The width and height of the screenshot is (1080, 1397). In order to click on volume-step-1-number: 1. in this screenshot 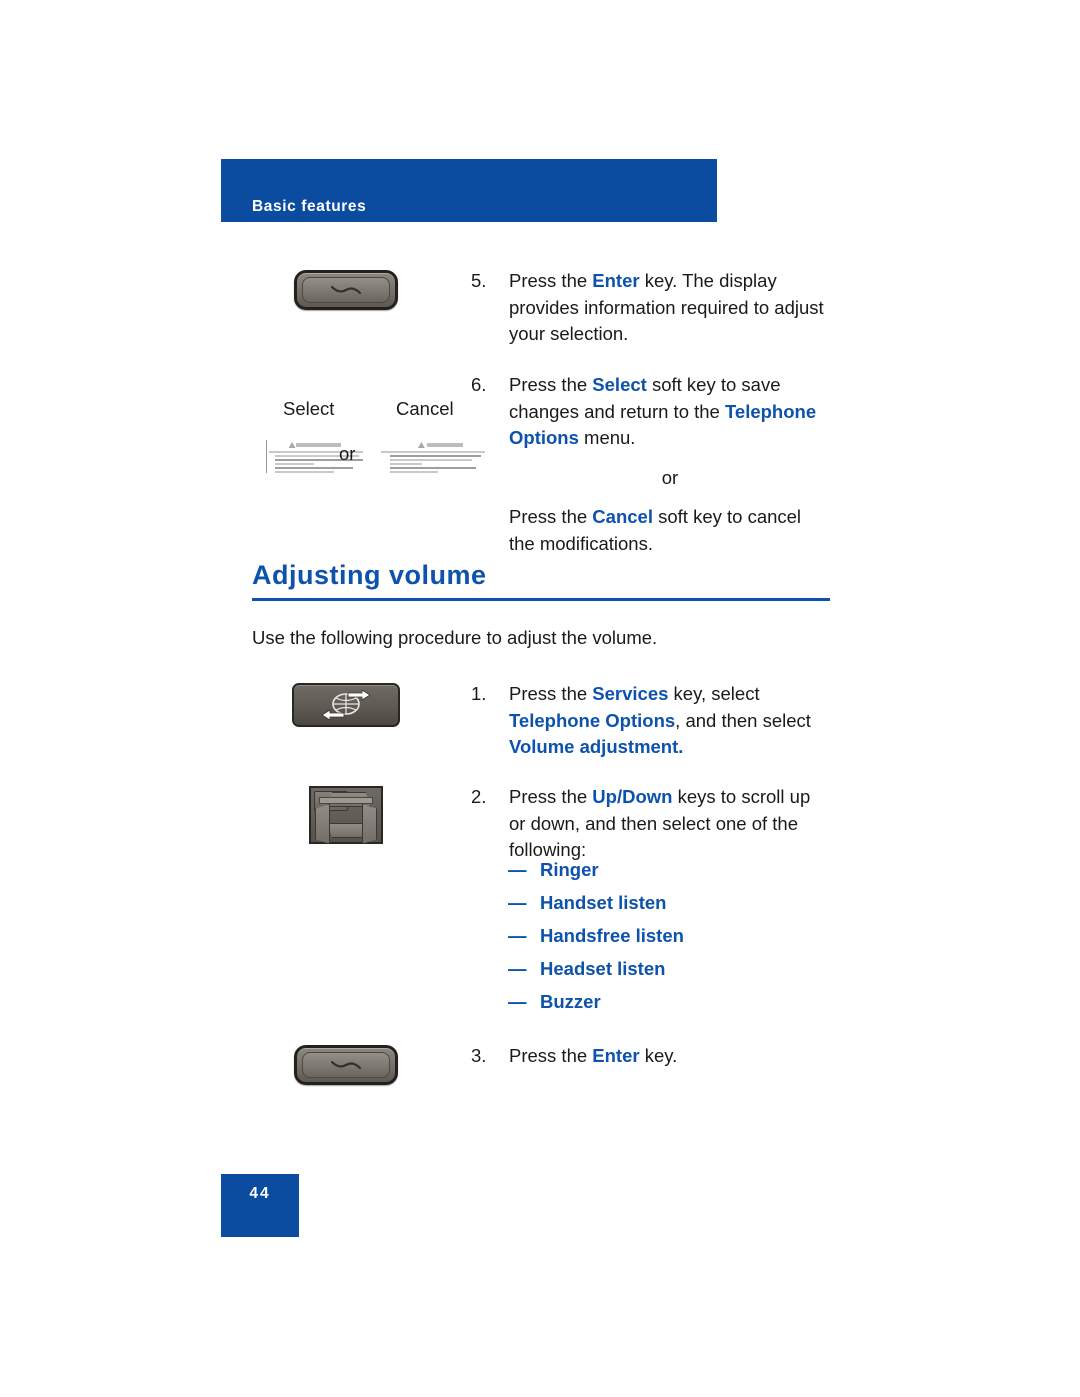, I will do `click(479, 693)`.